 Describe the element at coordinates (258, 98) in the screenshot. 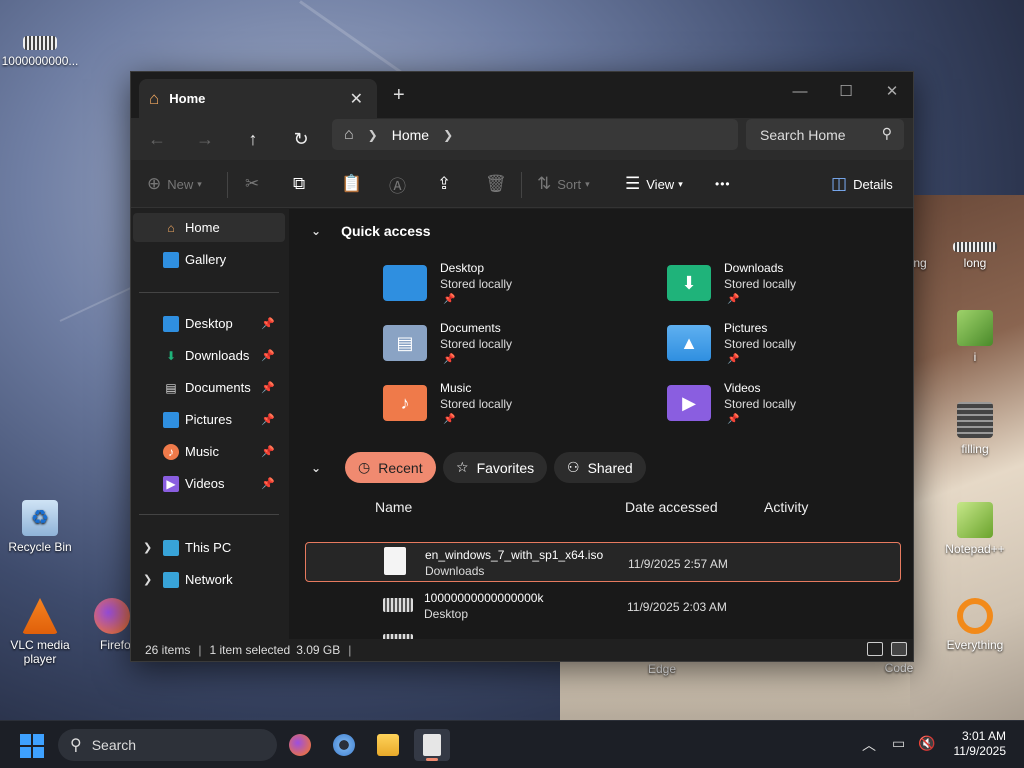

I see `tab-home: ⌂ Home ✕` at that location.